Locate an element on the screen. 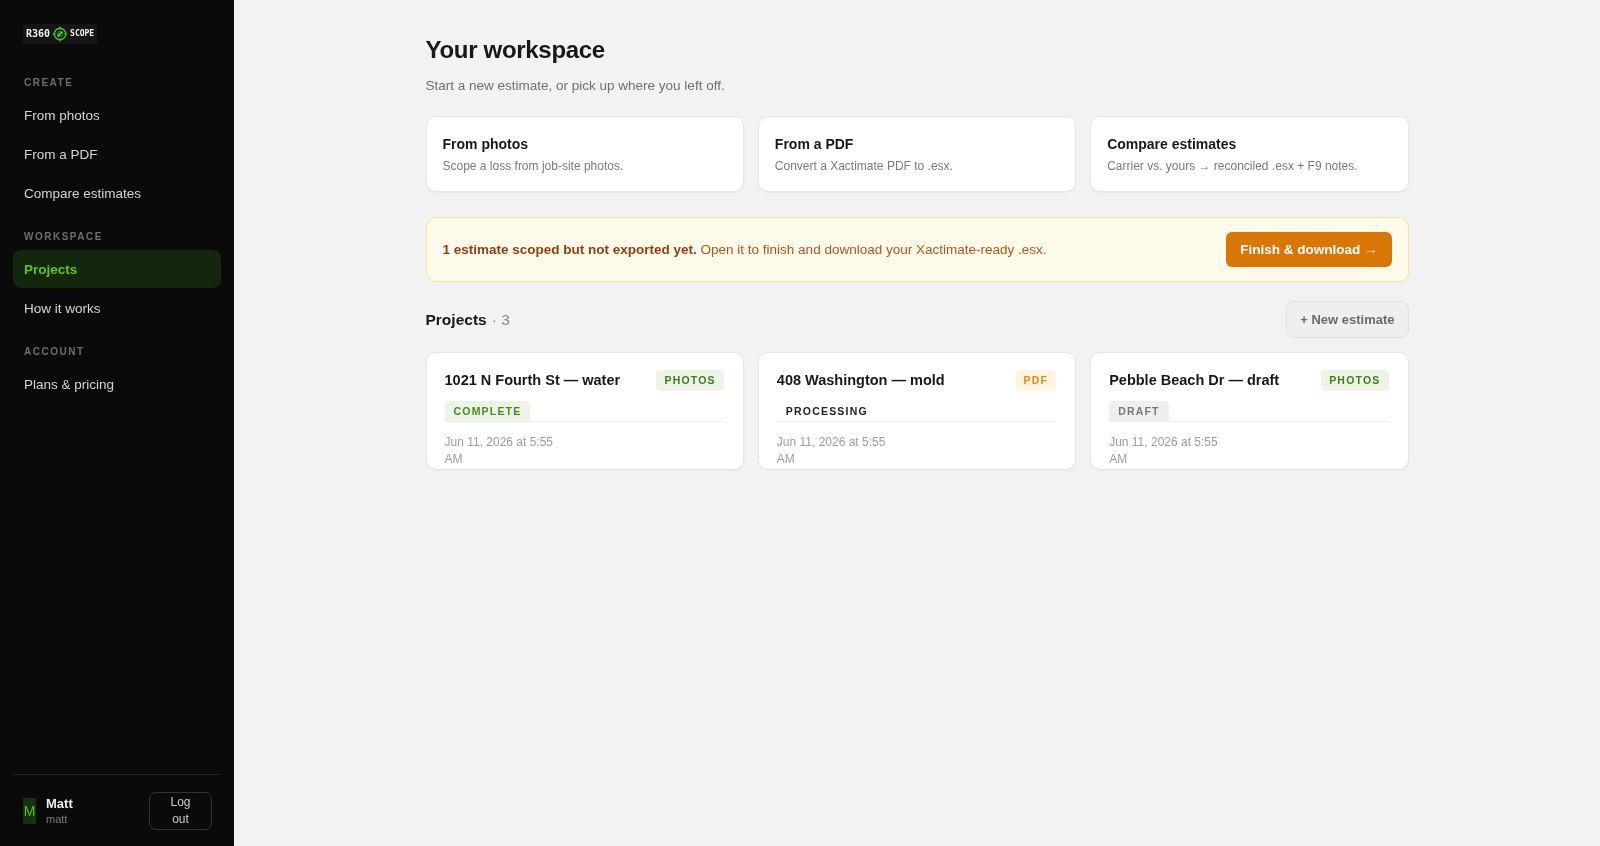 This screenshot has height=846, width=1600. avatar: M is located at coordinates (29, 811).